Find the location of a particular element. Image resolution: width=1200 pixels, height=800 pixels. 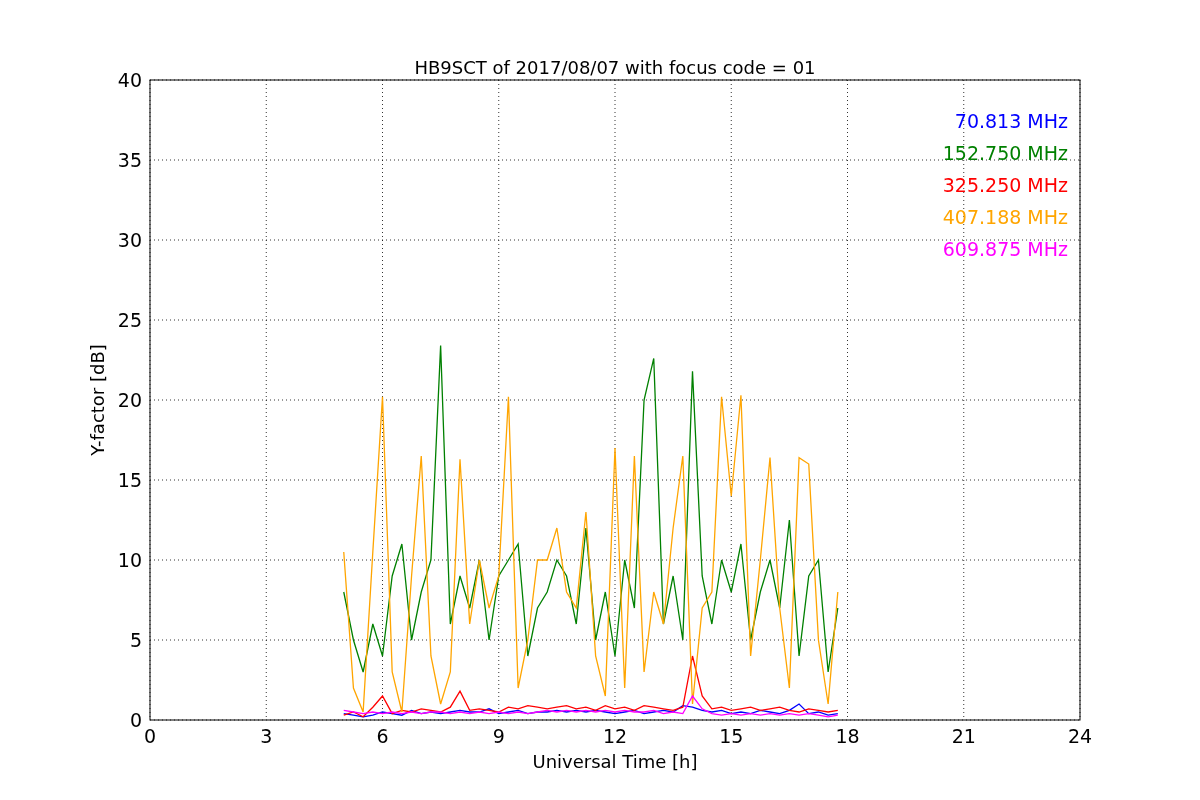

legend-label: 407.188 MHz is located at coordinates (1005, 217).